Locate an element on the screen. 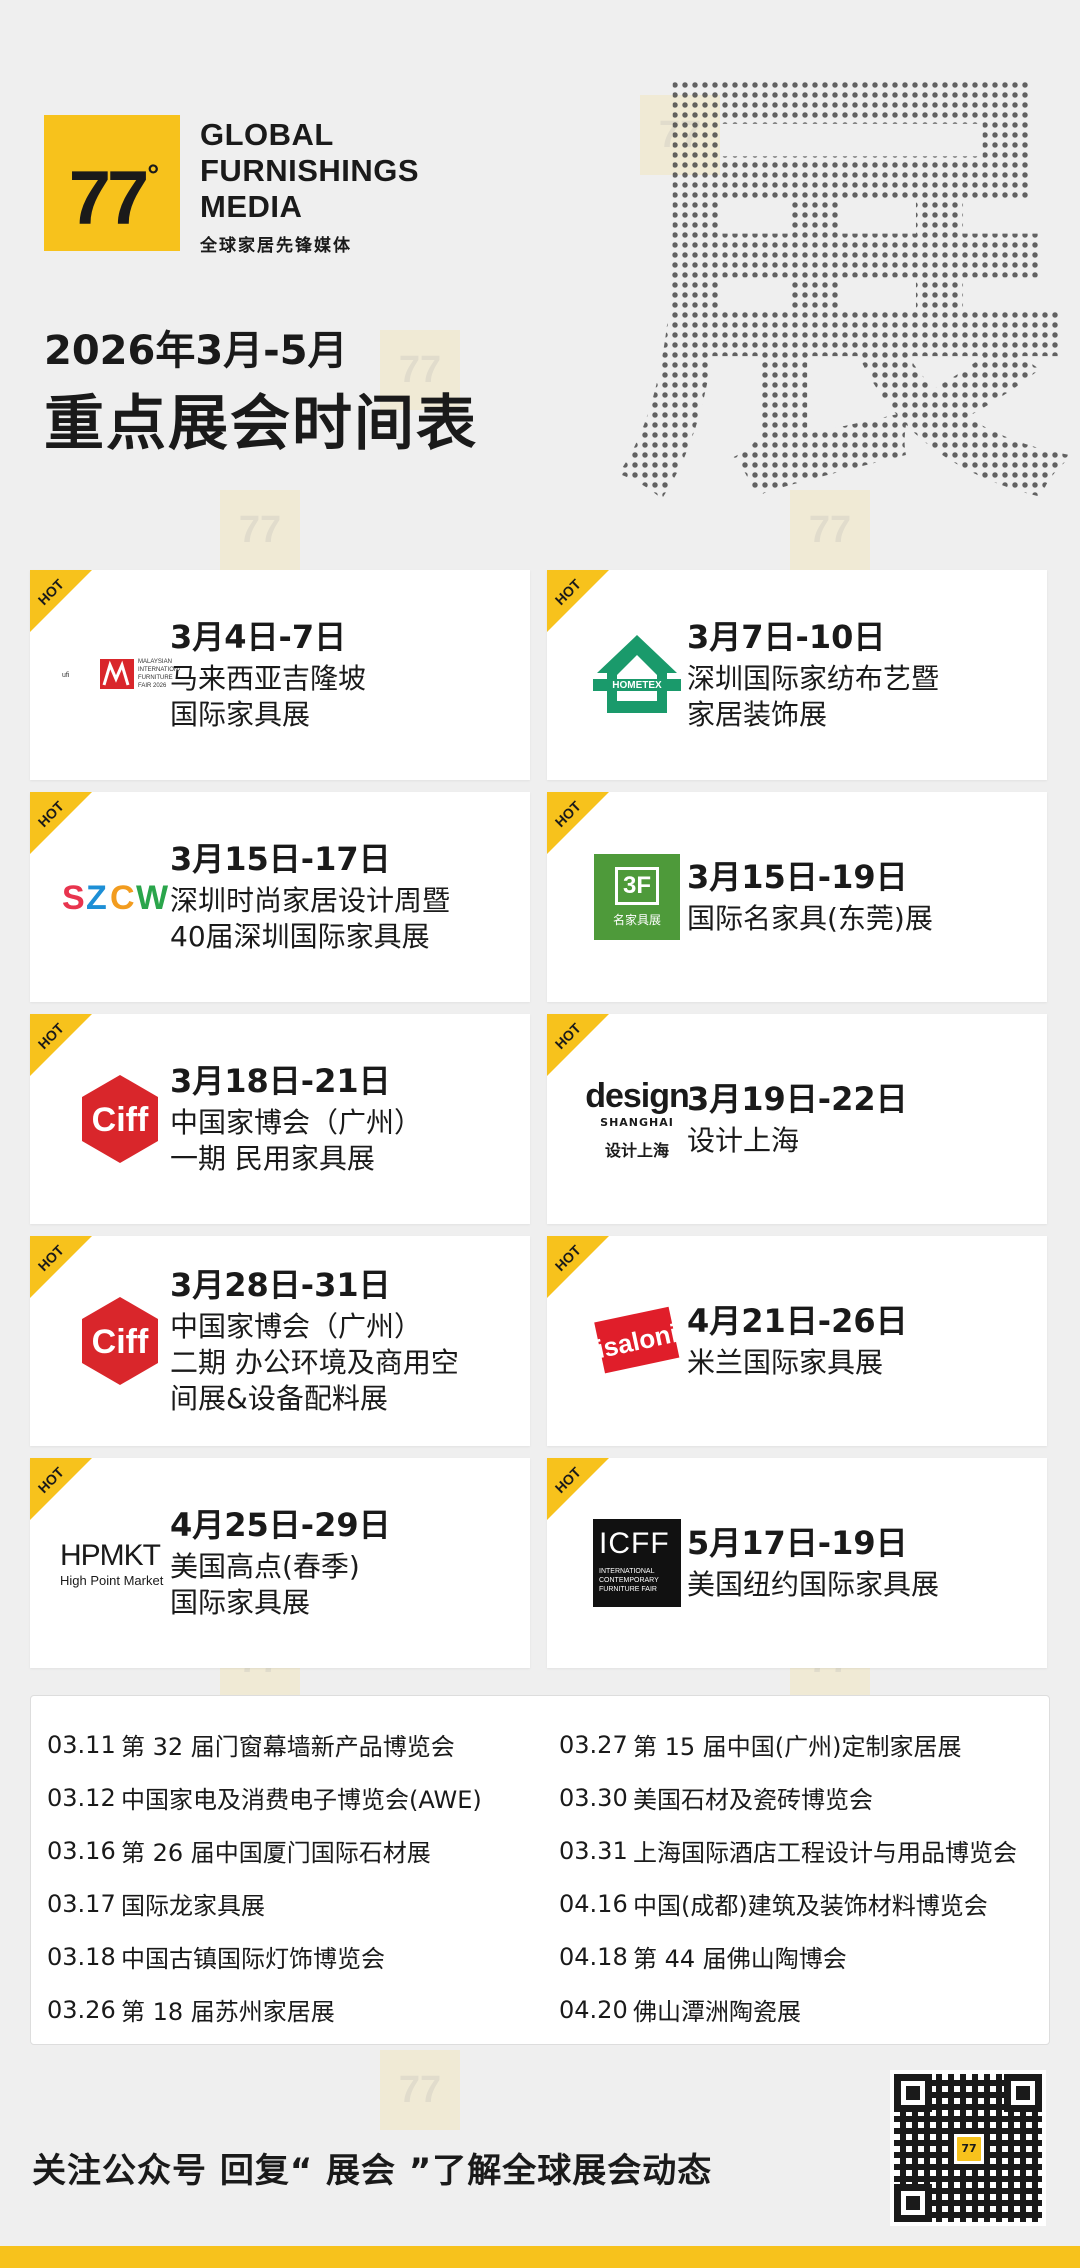 The width and height of the screenshot is (1080, 2268). list-item-date: 04.16 is located at coordinates (593, 1903).